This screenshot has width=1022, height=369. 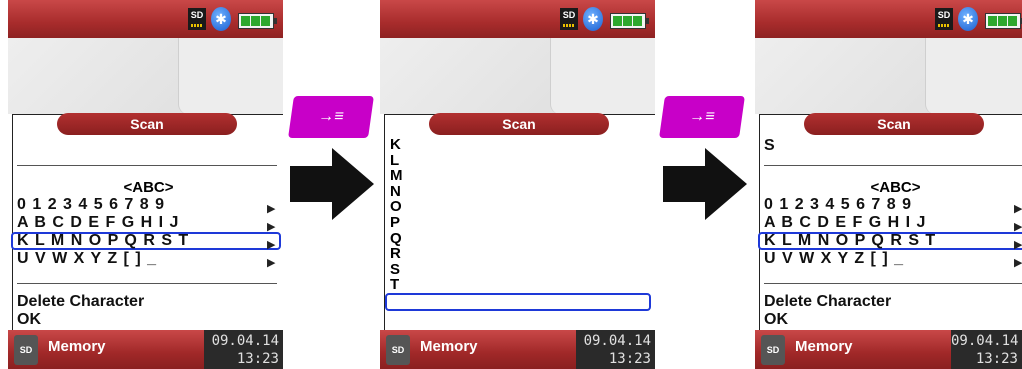 I want to click on letter-list: K L M N O P Q R S T, so click(x=396, y=215).